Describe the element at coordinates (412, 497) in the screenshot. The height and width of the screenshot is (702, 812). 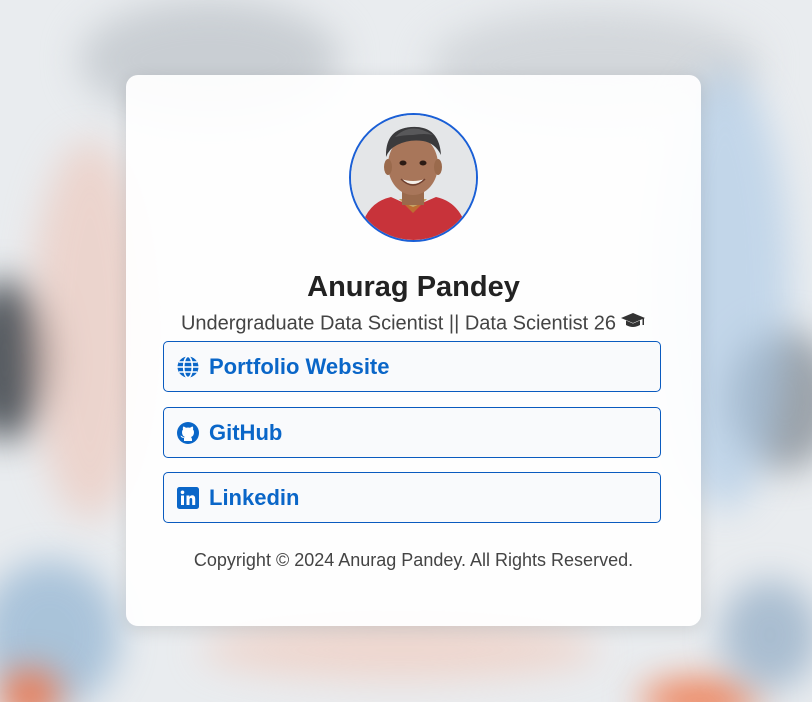
I see `linkedin-link: Linkedin` at that location.